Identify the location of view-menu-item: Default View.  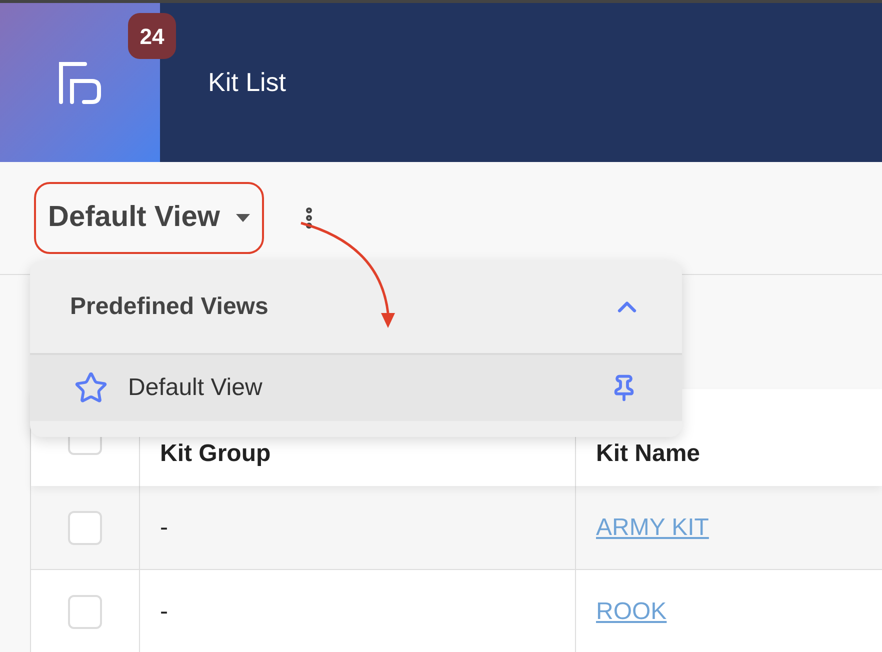
(356, 388).